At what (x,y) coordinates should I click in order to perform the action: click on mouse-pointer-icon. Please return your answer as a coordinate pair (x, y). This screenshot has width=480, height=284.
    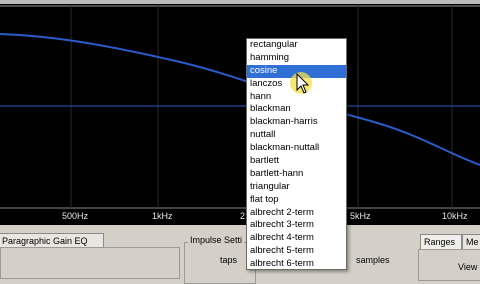
    Looking at the image, I should click on (301, 83).